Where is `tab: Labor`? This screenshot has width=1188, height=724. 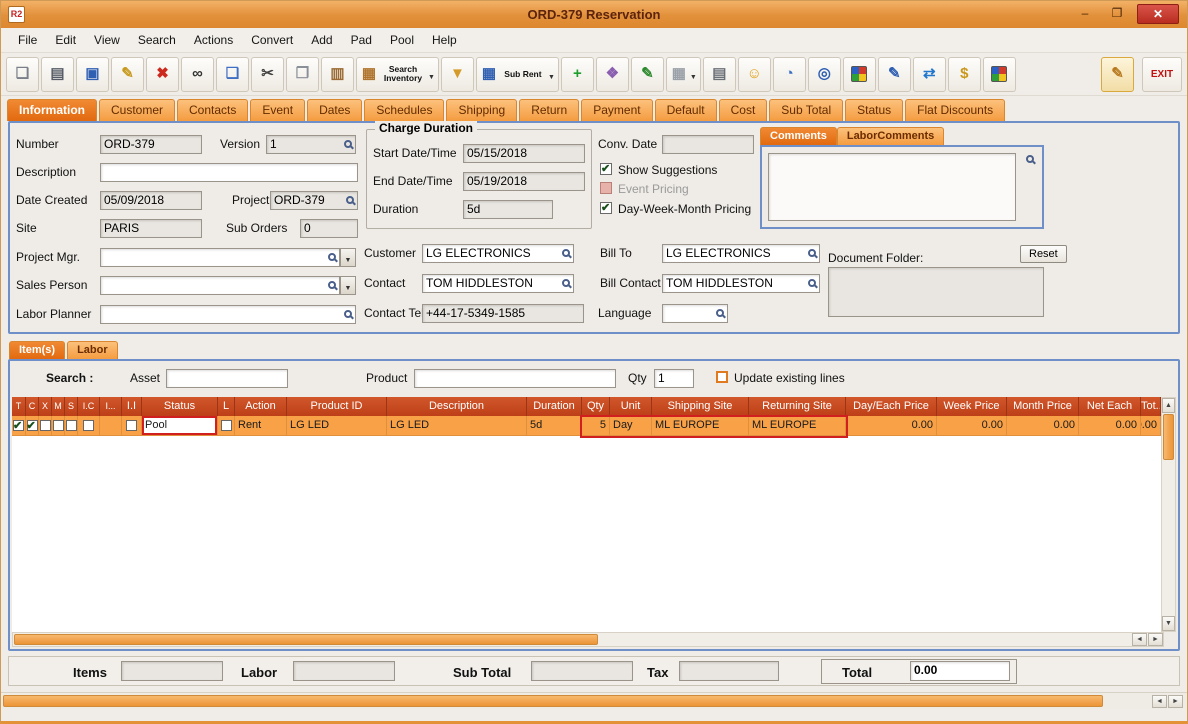 tab: Labor is located at coordinates (92, 350).